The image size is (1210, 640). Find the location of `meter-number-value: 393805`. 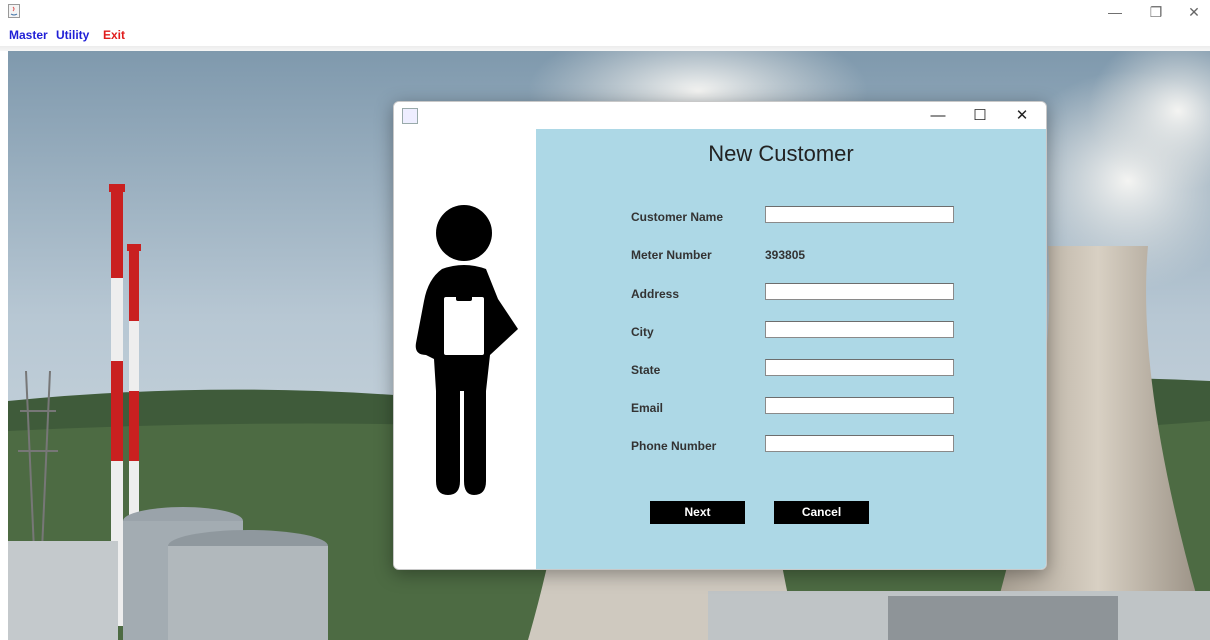

meter-number-value: 393805 is located at coordinates (785, 255).